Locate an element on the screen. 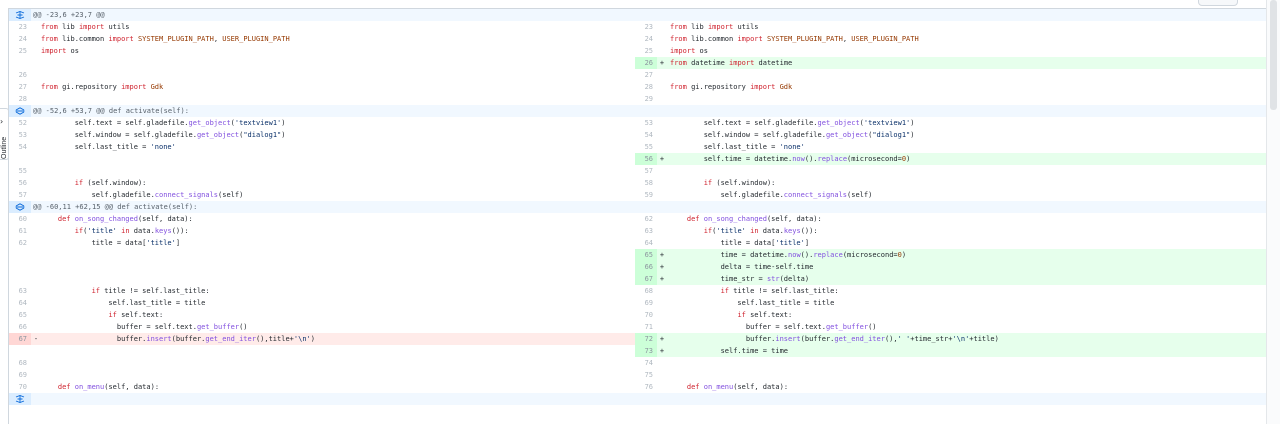 This screenshot has width=1280, height=424. left-line-number: 69 is located at coordinates (20, 375).